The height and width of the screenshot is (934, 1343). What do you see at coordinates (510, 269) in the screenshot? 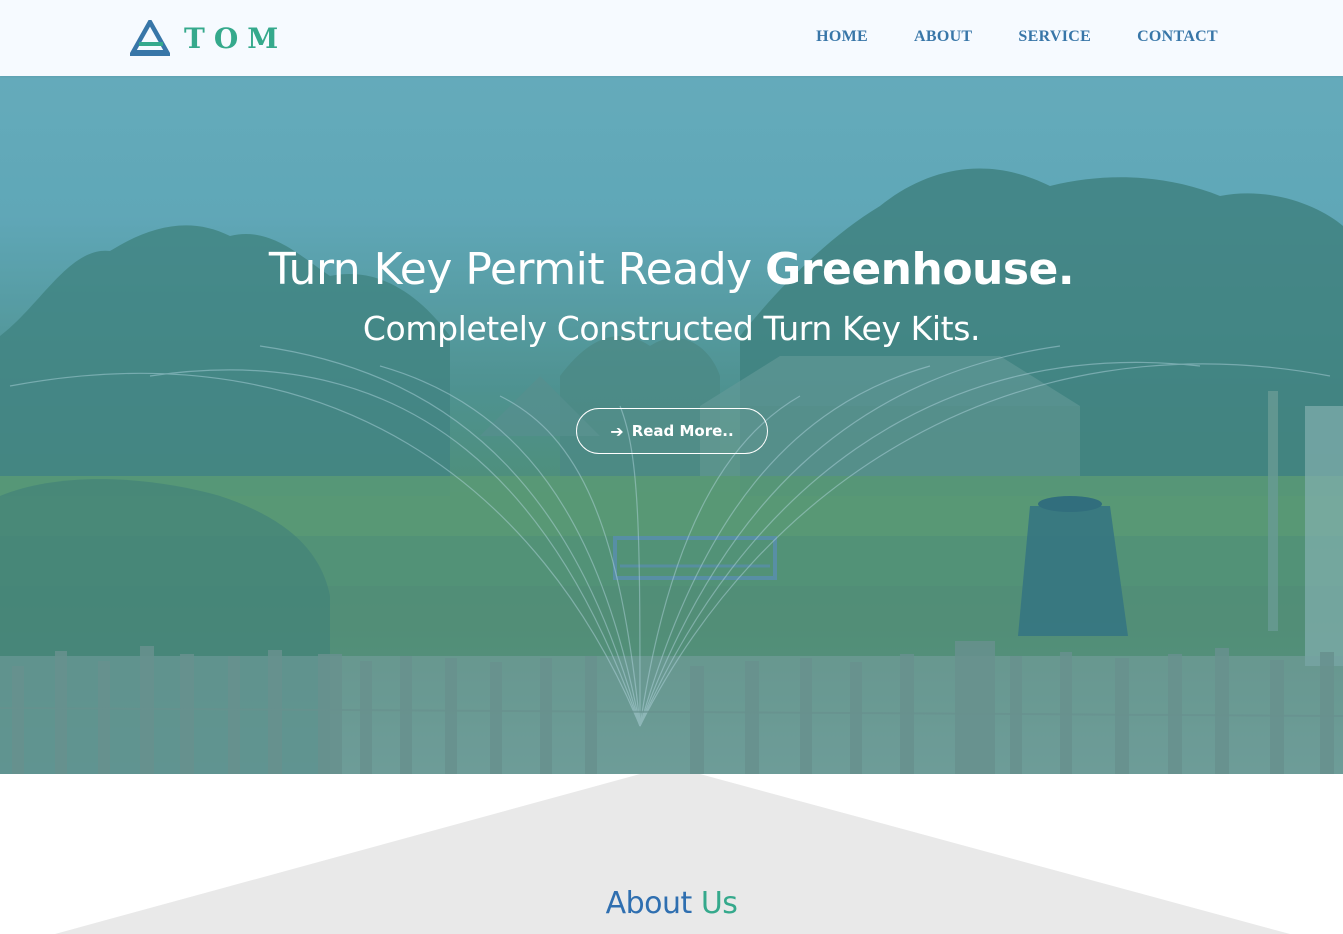
I see `hero-title-regular: Turn Key Permit Ready` at bounding box center [510, 269].